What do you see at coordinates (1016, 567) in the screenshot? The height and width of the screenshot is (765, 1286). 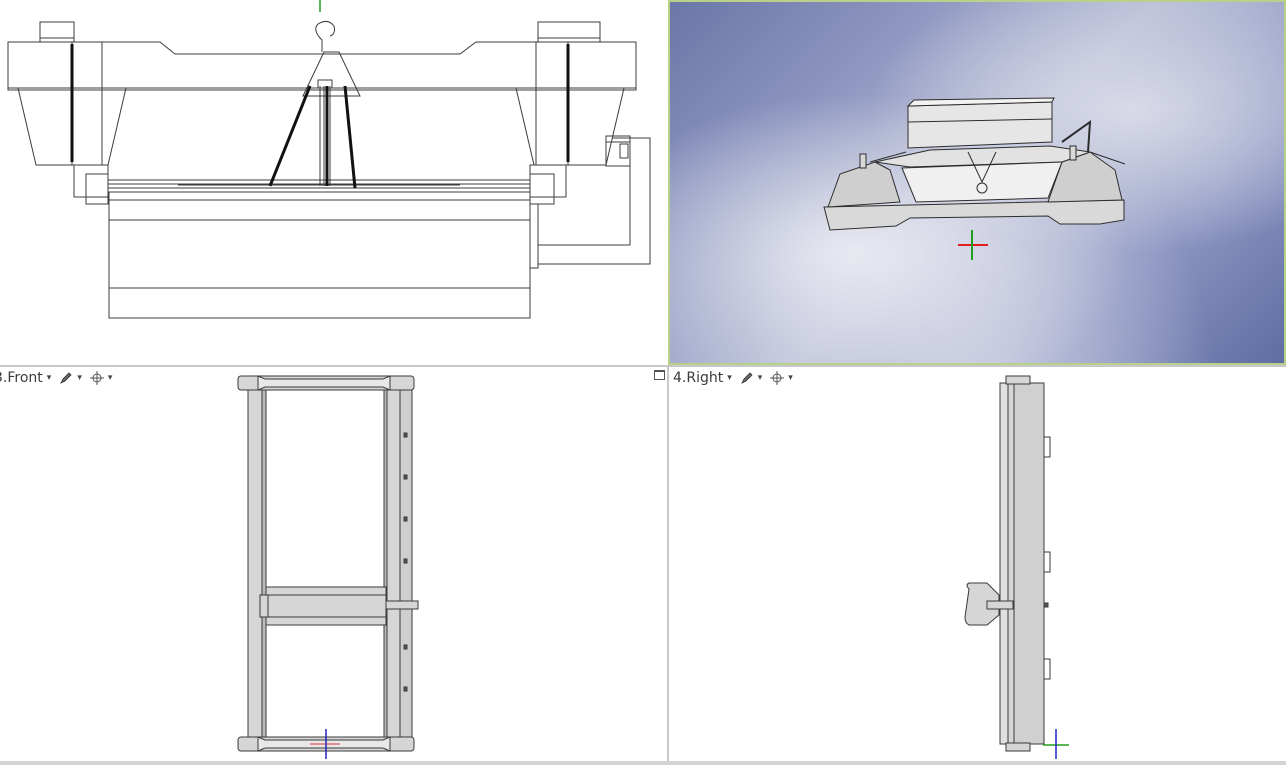 I see `right-view-drawing` at bounding box center [1016, 567].